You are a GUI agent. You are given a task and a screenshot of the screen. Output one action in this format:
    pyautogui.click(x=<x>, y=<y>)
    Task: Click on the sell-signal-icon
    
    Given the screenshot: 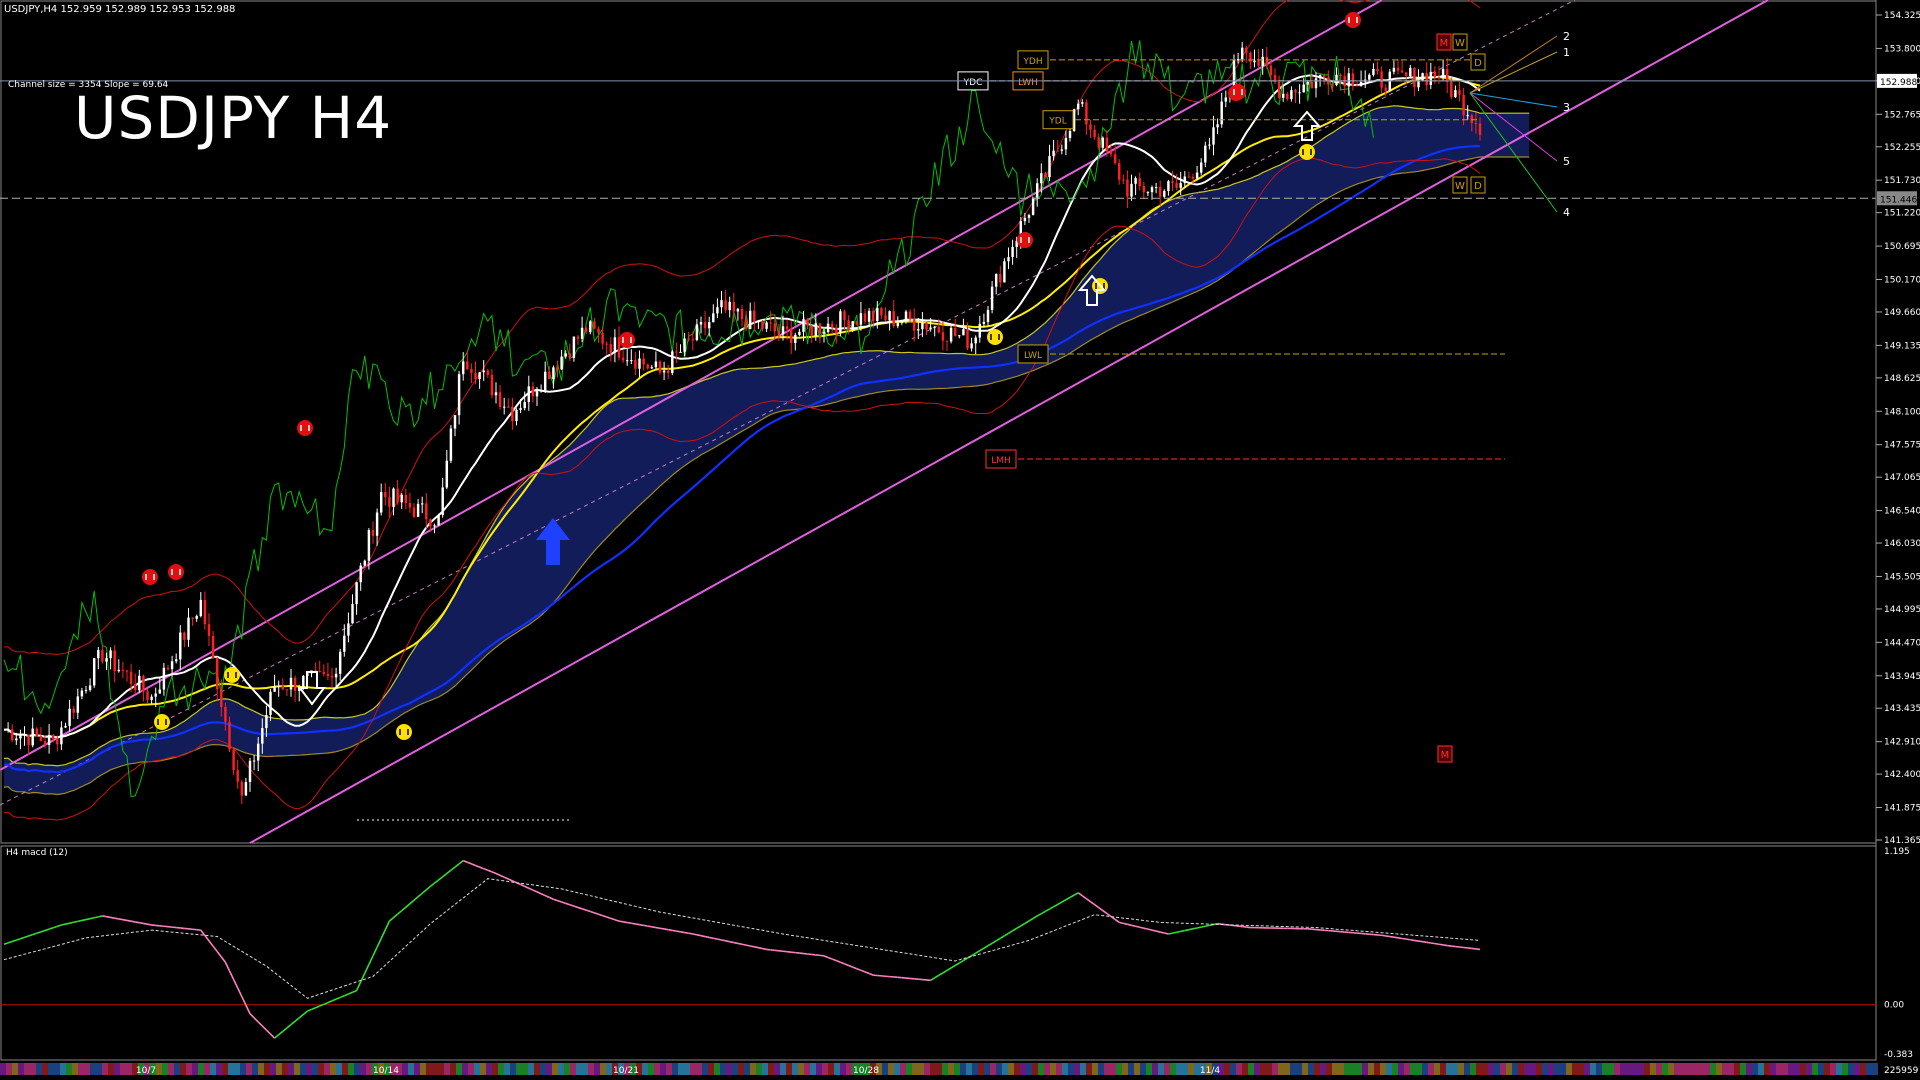 What is the action you would take?
    pyautogui.click(x=1238, y=92)
    